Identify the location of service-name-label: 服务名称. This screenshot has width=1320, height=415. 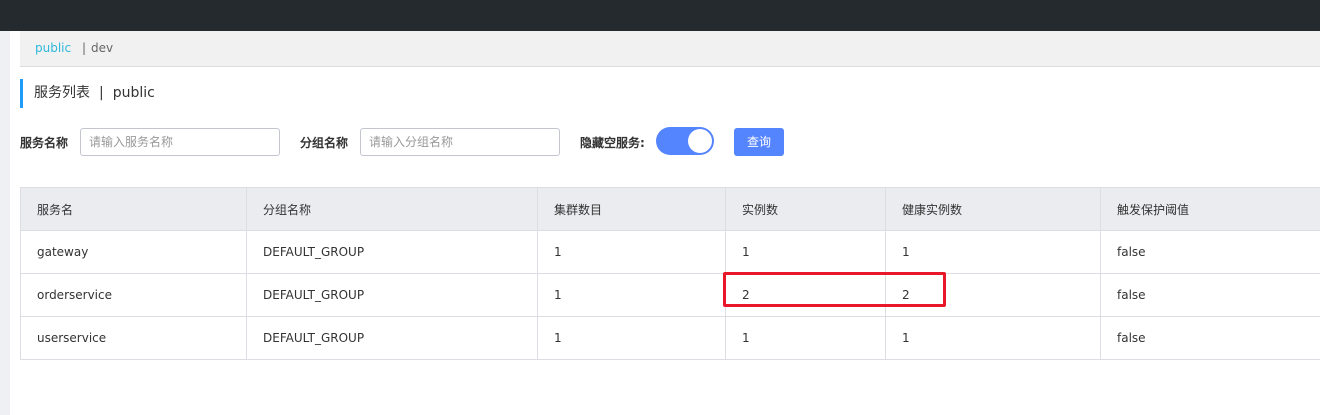
(44, 143).